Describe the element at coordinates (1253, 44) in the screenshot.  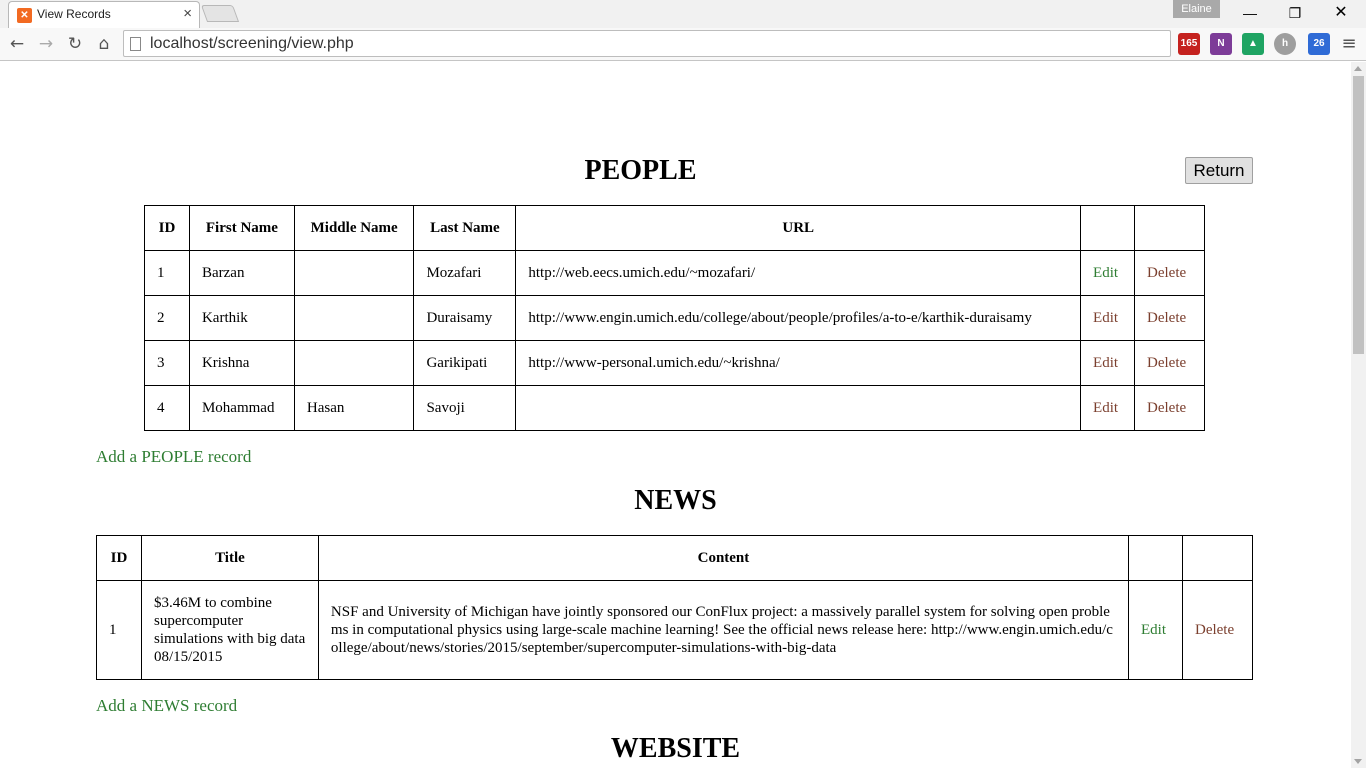
I see `drive-icon: ▲` at that location.